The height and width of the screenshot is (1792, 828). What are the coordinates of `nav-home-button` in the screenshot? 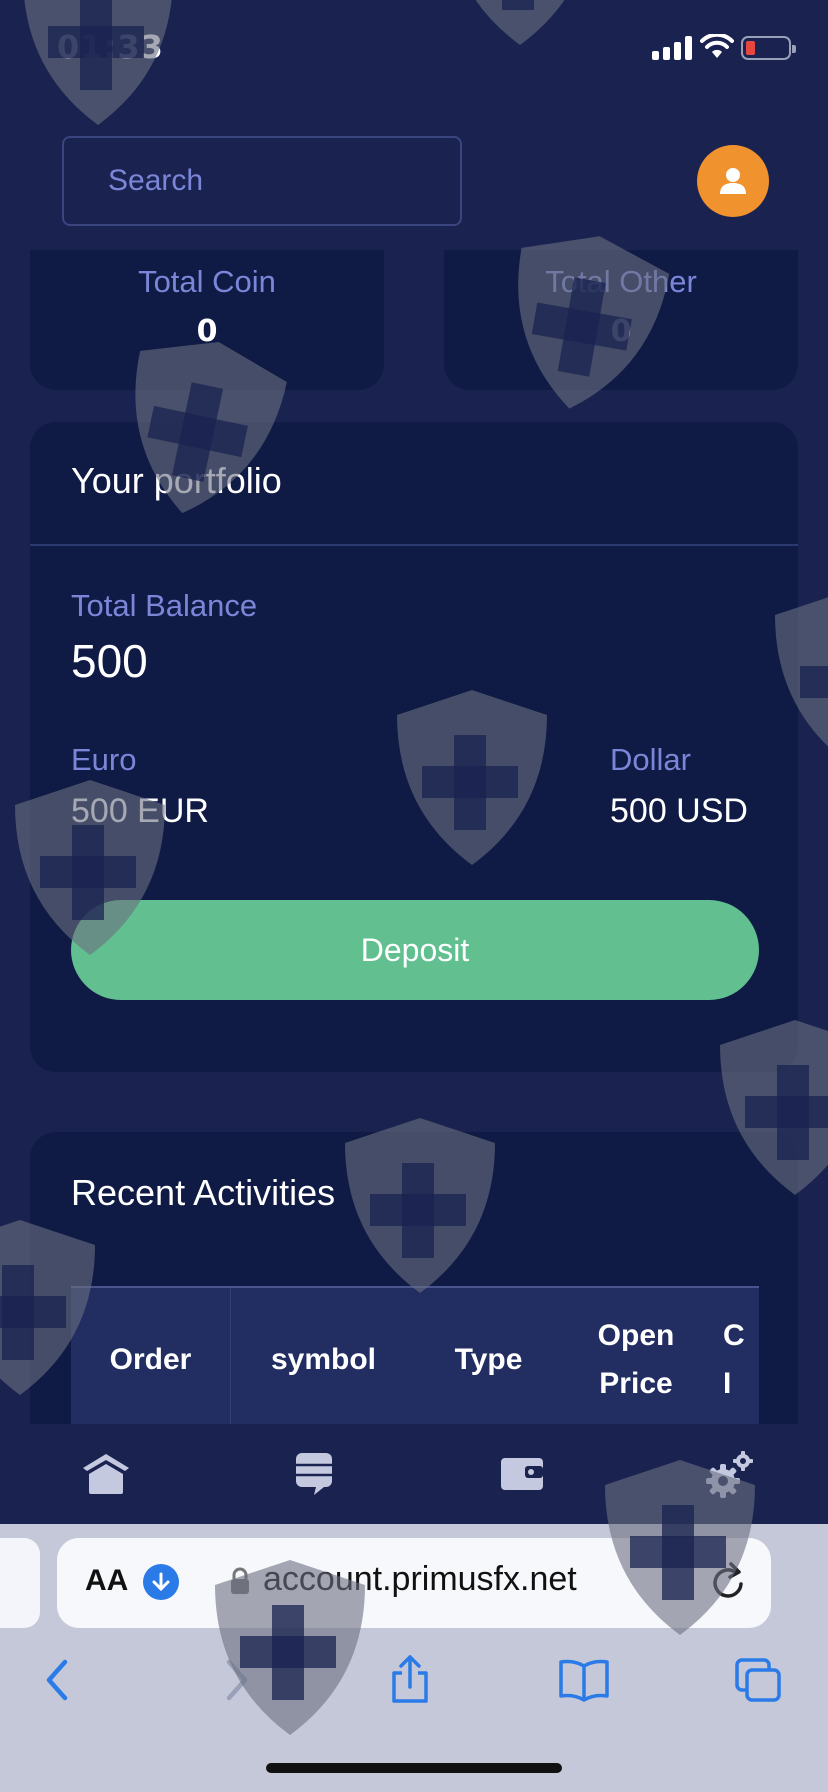 It's located at (106, 1474).